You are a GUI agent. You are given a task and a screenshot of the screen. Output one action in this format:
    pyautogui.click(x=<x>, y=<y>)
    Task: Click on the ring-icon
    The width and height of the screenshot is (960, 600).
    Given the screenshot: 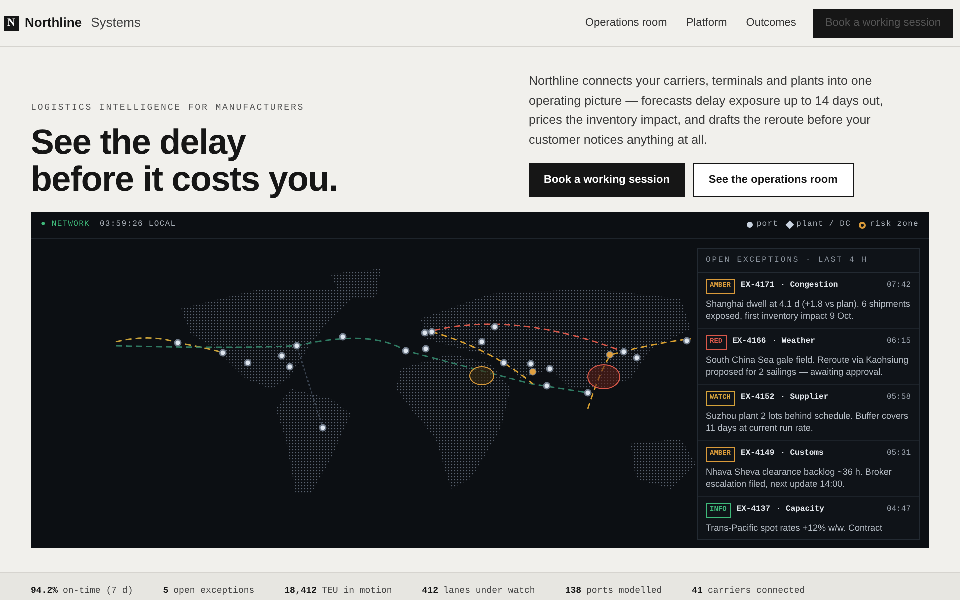 What is the action you would take?
    pyautogui.click(x=862, y=225)
    